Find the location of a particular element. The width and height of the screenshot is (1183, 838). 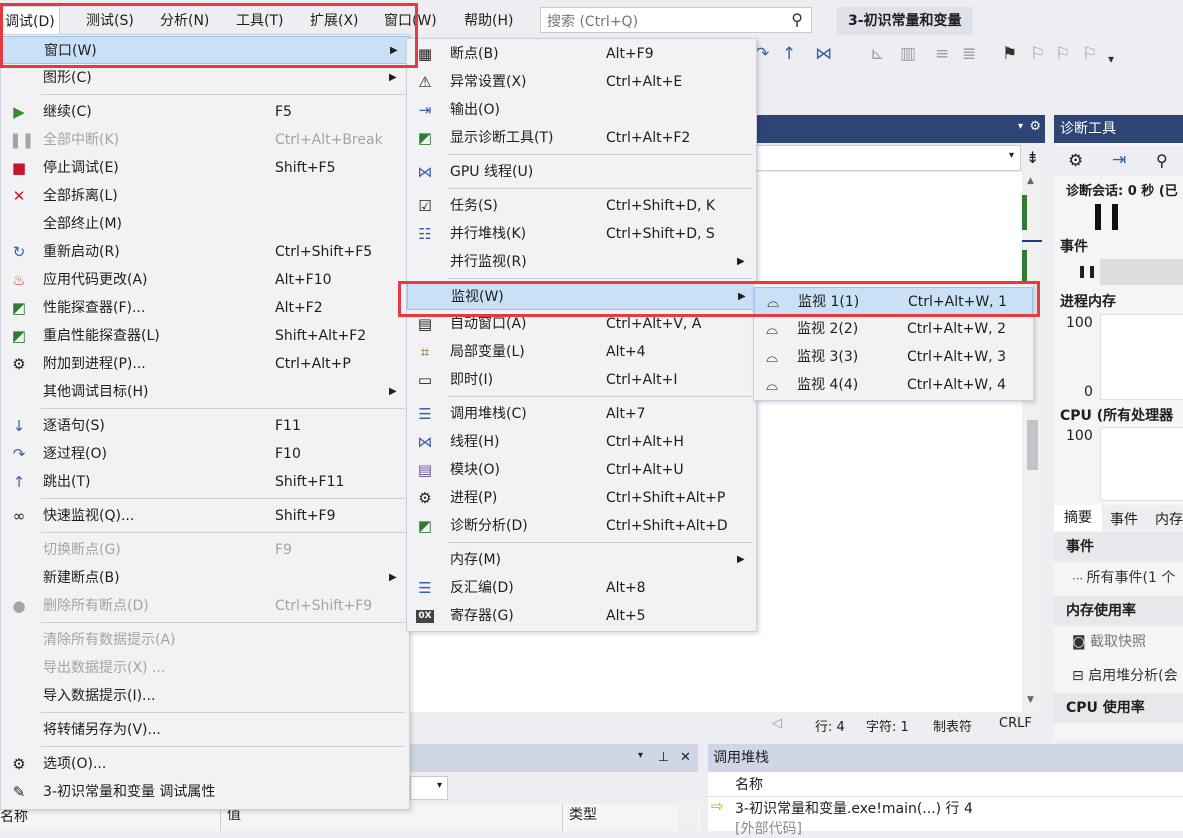

menu-item-threads: ⋈ 线程(H) Ctrl+Alt+H is located at coordinates (581, 442).